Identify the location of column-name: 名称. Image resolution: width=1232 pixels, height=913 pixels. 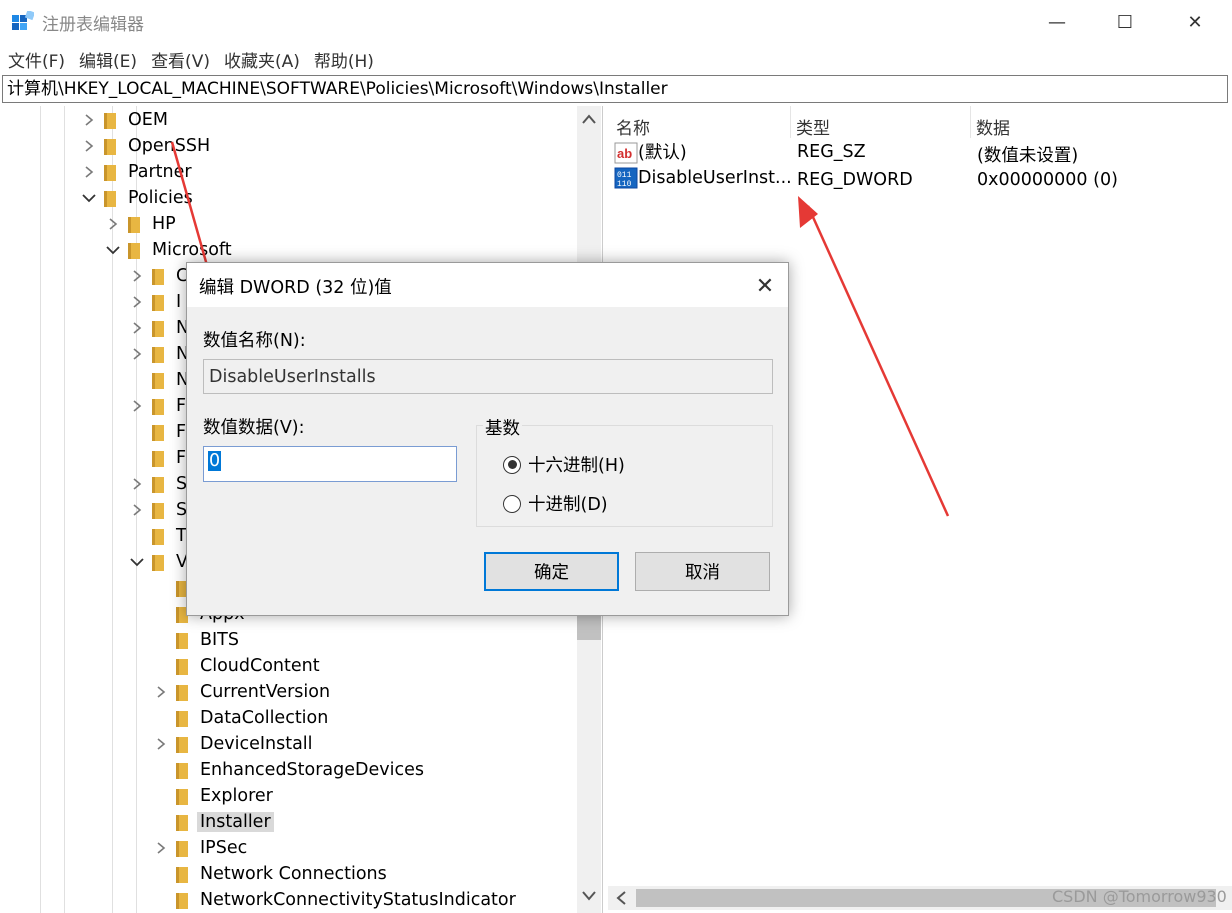
(633, 126).